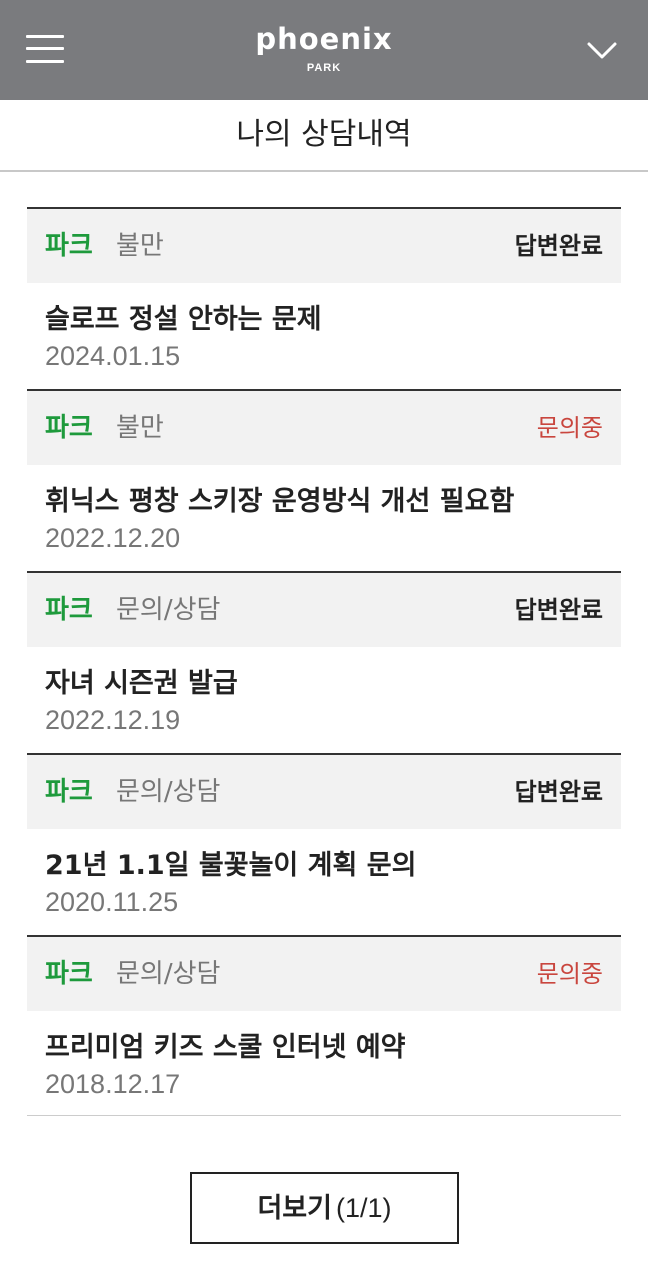  What do you see at coordinates (112, 902) in the screenshot?
I see `inquiry-date: 2020.11.25` at bounding box center [112, 902].